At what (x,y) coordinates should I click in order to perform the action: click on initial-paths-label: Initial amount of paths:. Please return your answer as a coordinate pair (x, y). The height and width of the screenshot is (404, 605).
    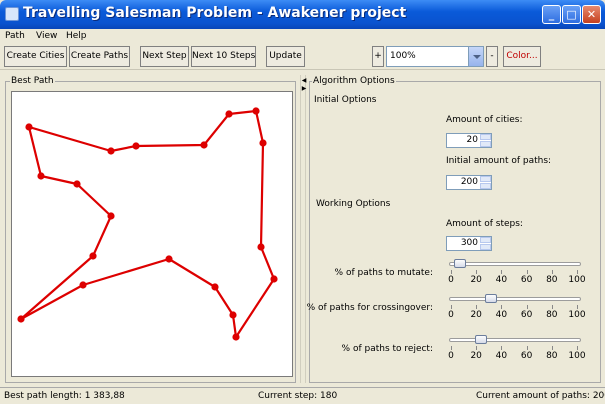
    Looking at the image, I should click on (499, 161).